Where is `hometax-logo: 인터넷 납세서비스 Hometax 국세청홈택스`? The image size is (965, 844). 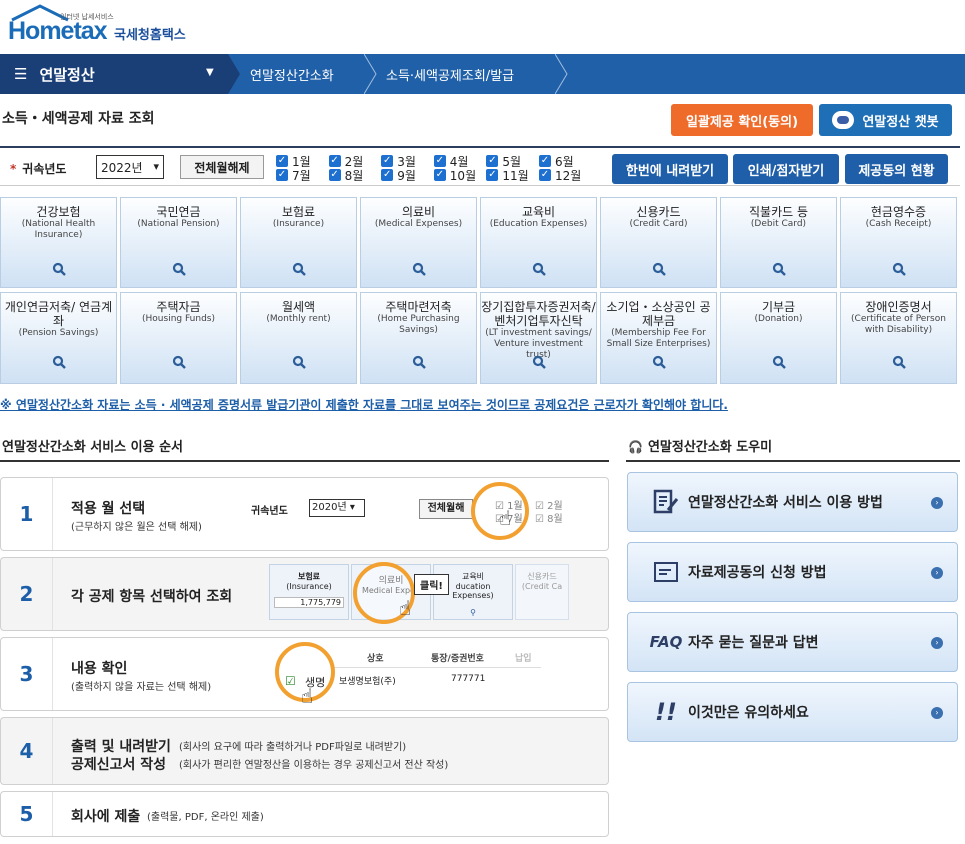 hometax-logo: 인터넷 납세서비스 Hometax 국세청홈택스 is located at coordinates (106, 26).